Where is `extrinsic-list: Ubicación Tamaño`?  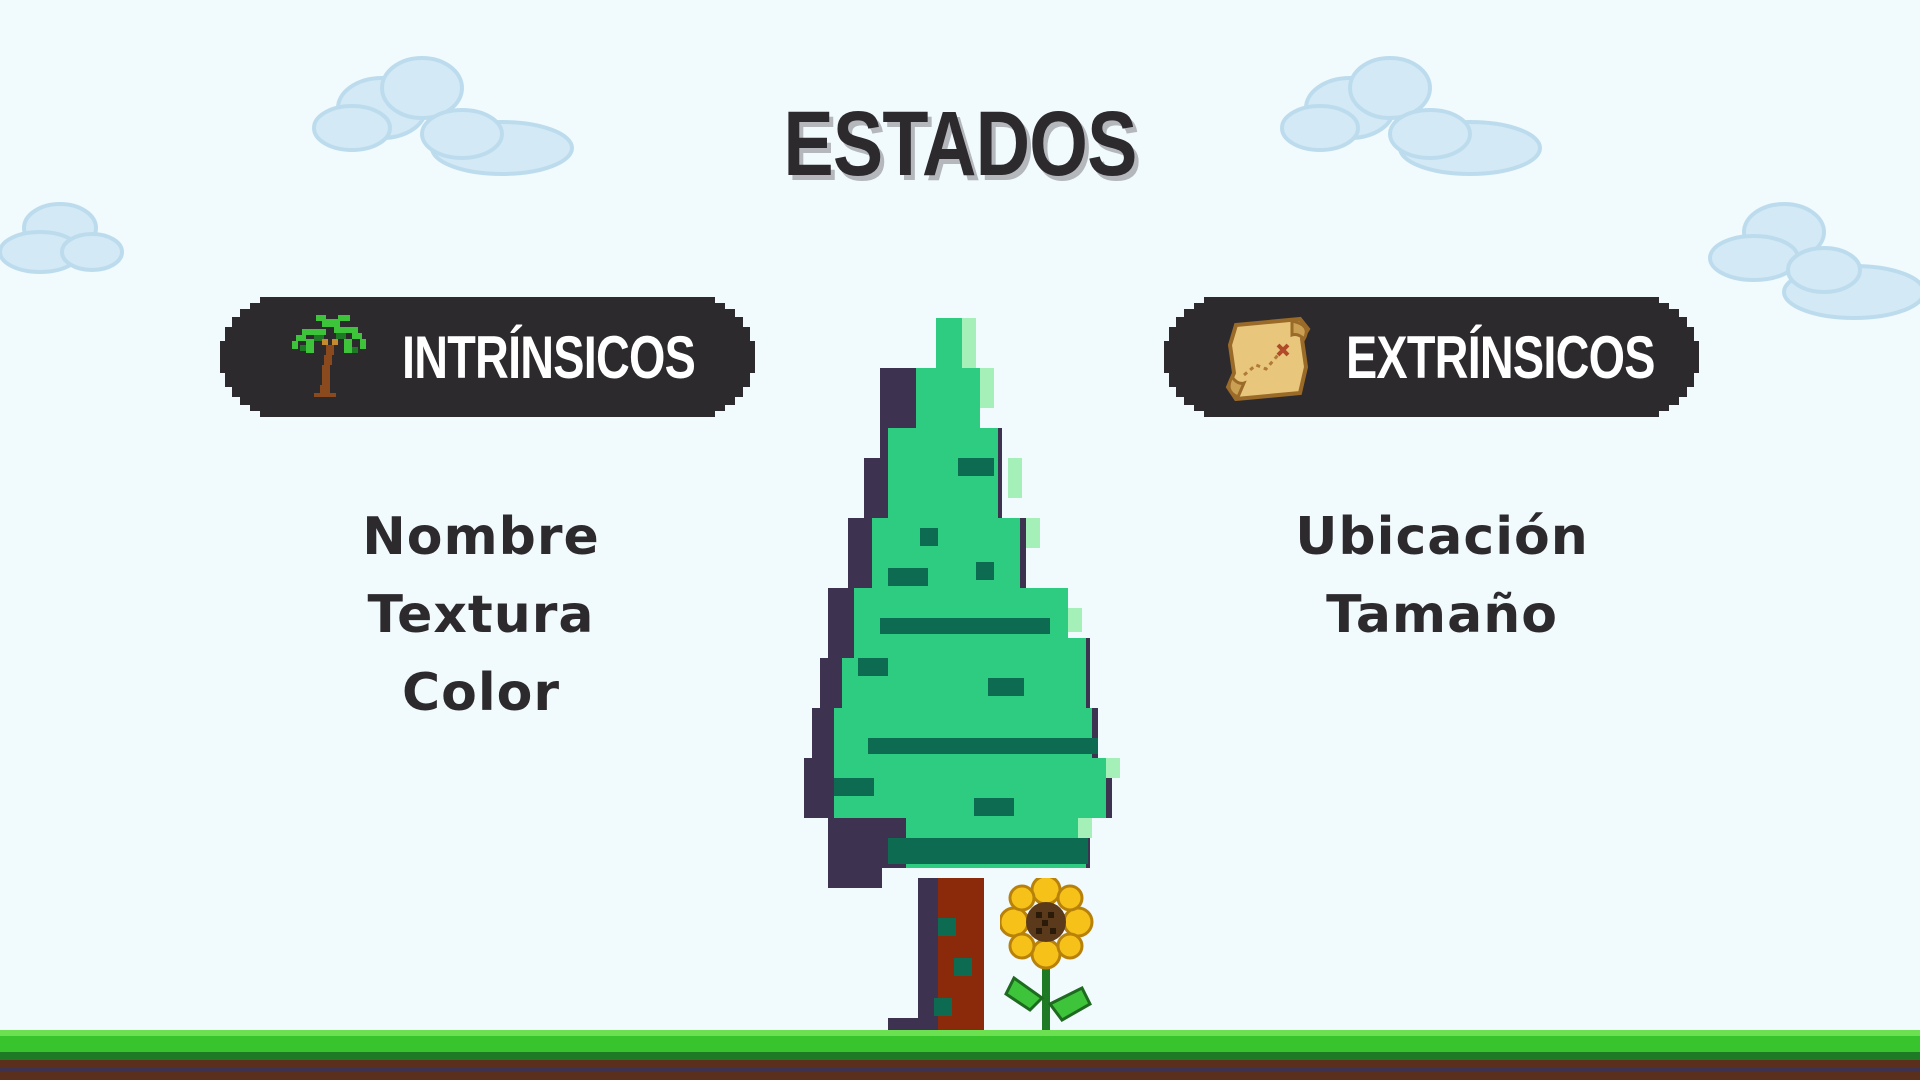
extrinsic-list: Ubicación Tamaño is located at coordinates (1442, 576).